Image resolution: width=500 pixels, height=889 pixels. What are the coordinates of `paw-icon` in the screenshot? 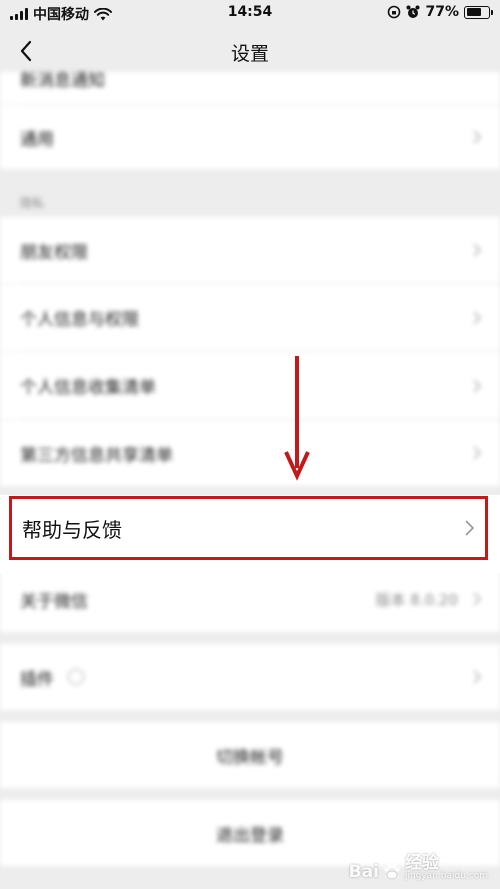 It's located at (392, 872).